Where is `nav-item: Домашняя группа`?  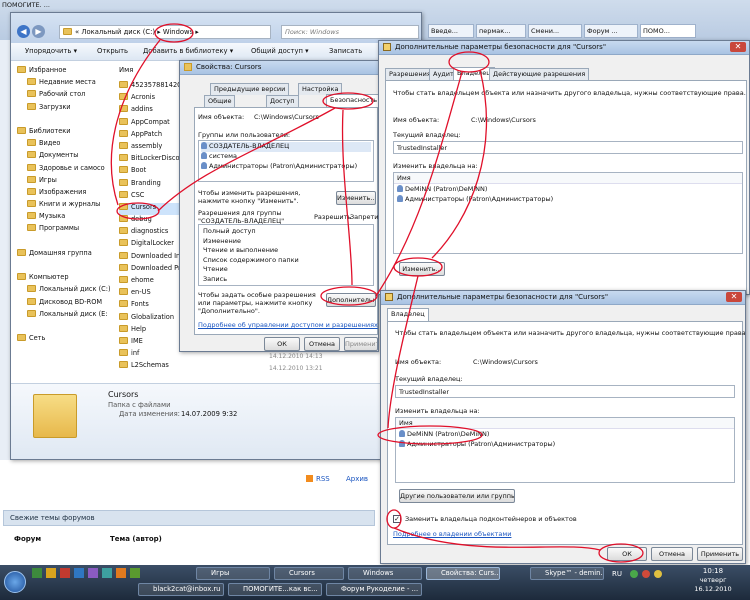 nav-item: Домашняя группа is located at coordinates (63, 254).